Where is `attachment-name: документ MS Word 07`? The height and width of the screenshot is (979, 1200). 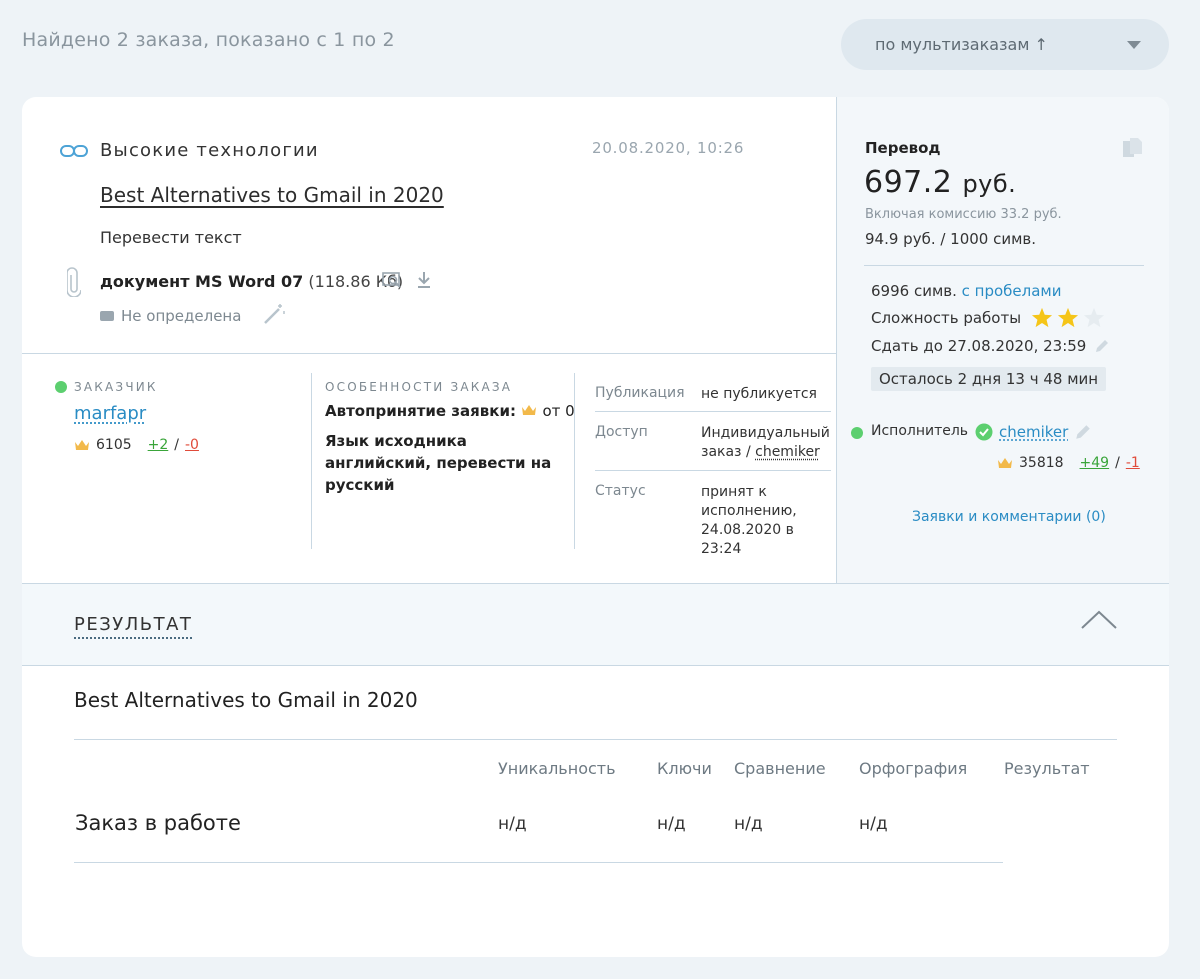
attachment-name: документ MS Word 07 is located at coordinates (202, 281).